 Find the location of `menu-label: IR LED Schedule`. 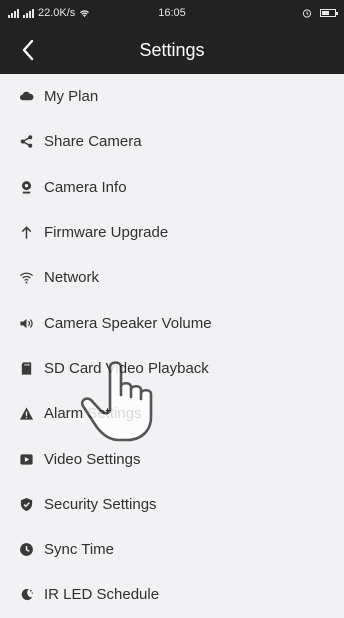

menu-label: IR LED Schedule is located at coordinates (102, 595).